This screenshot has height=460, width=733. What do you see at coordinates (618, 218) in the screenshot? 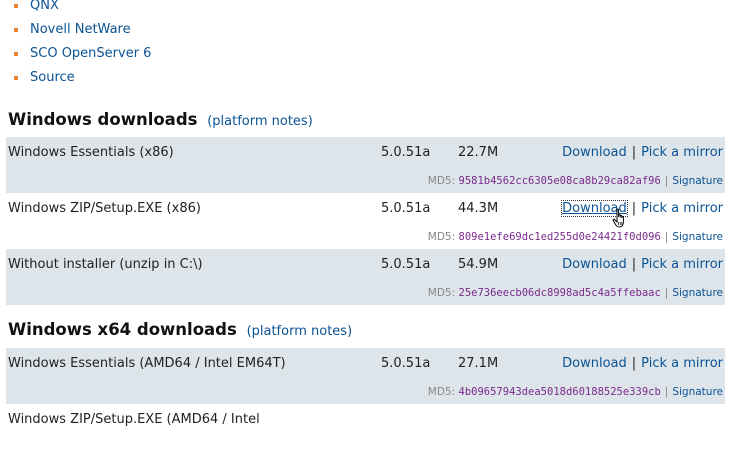
I see `hand-cursor-icon` at bounding box center [618, 218].